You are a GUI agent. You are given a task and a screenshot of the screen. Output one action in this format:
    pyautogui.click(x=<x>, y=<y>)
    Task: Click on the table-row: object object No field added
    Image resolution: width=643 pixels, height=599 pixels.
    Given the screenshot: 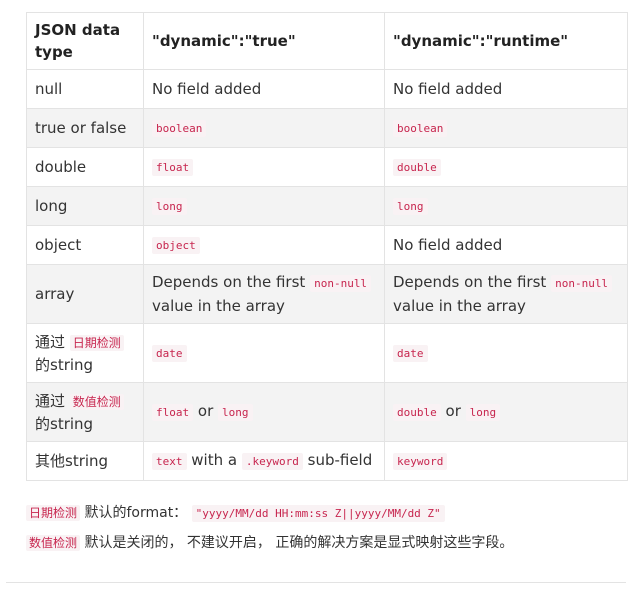 What is the action you would take?
    pyautogui.click(x=327, y=245)
    